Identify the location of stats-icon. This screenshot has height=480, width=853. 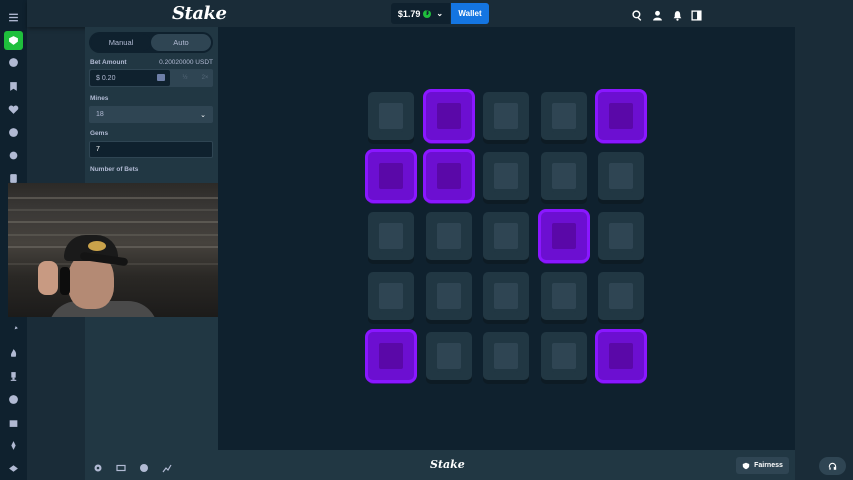
(144, 466).